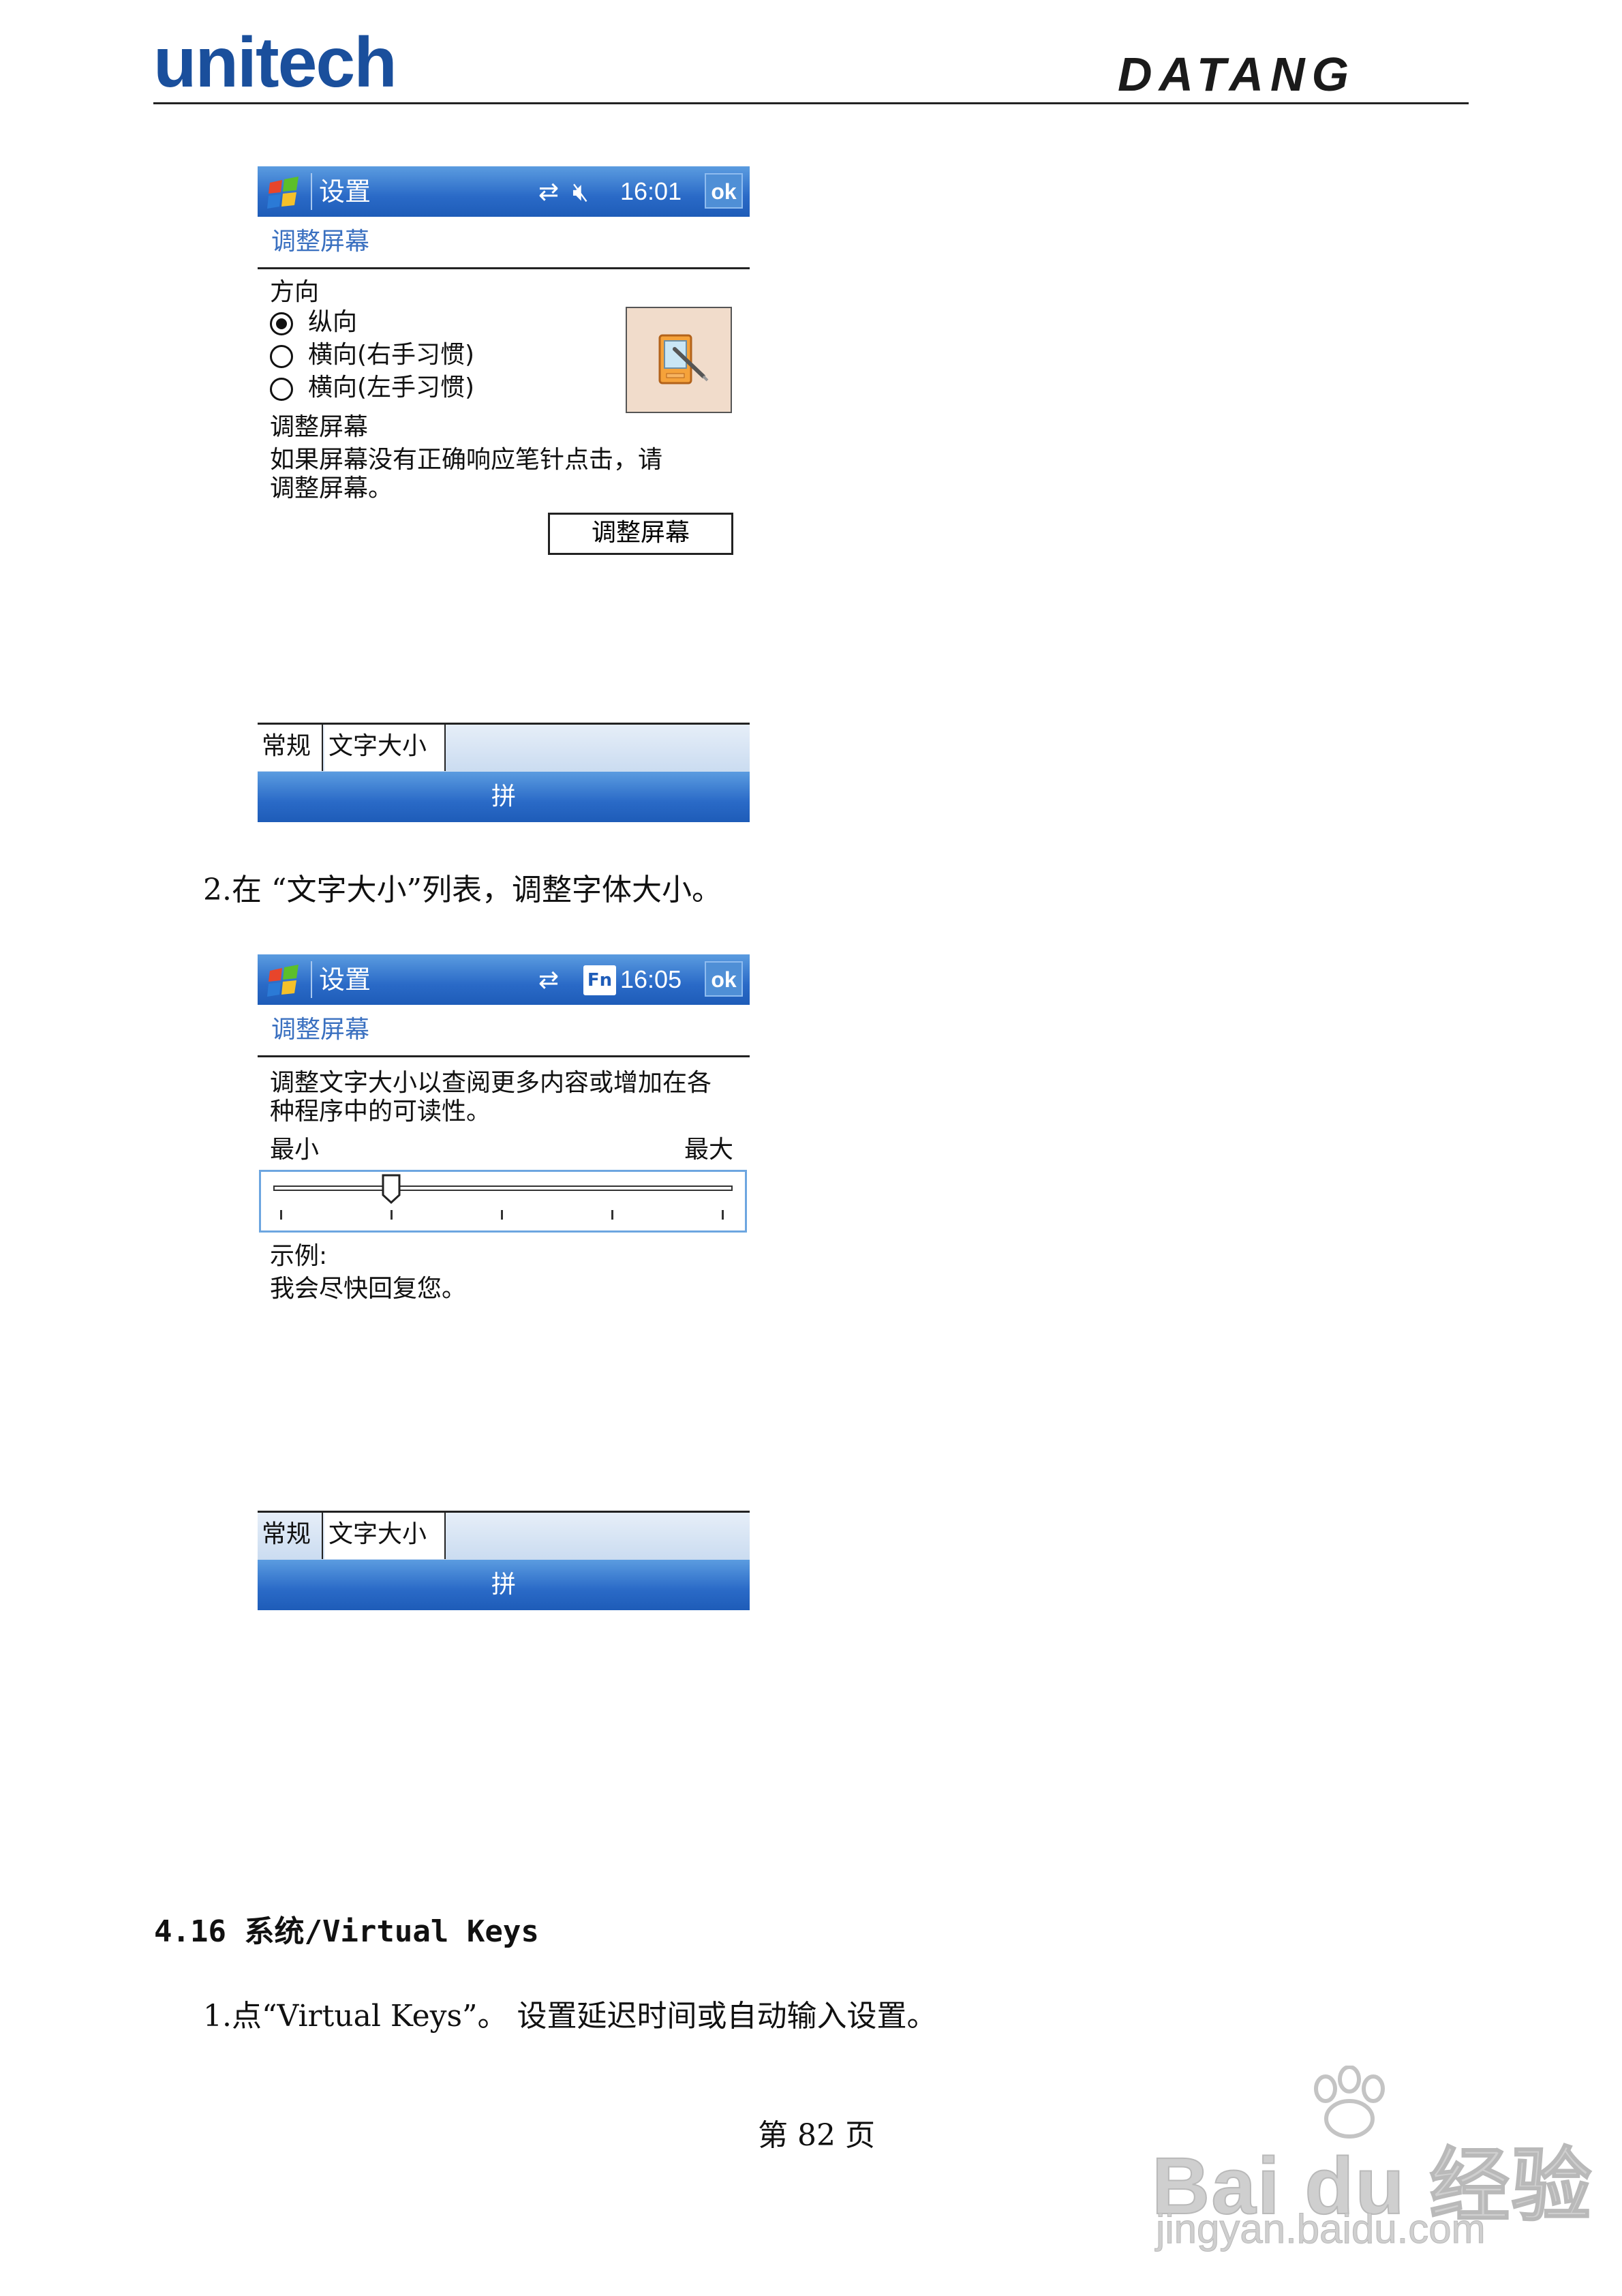 This screenshot has height=2296, width=1622. Describe the element at coordinates (368, 1289) in the screenshot. I see `sample-text: 我会尽快回复您。` at that location.